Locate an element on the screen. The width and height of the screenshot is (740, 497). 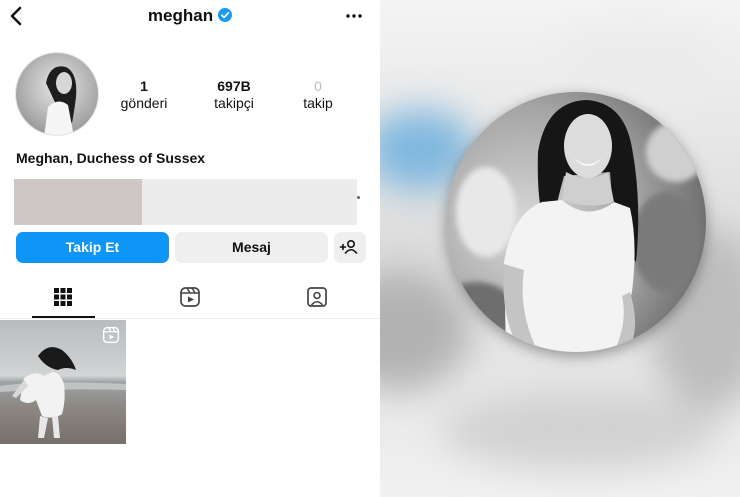
more-horizontal-icon is located at coordinates (354, 16).